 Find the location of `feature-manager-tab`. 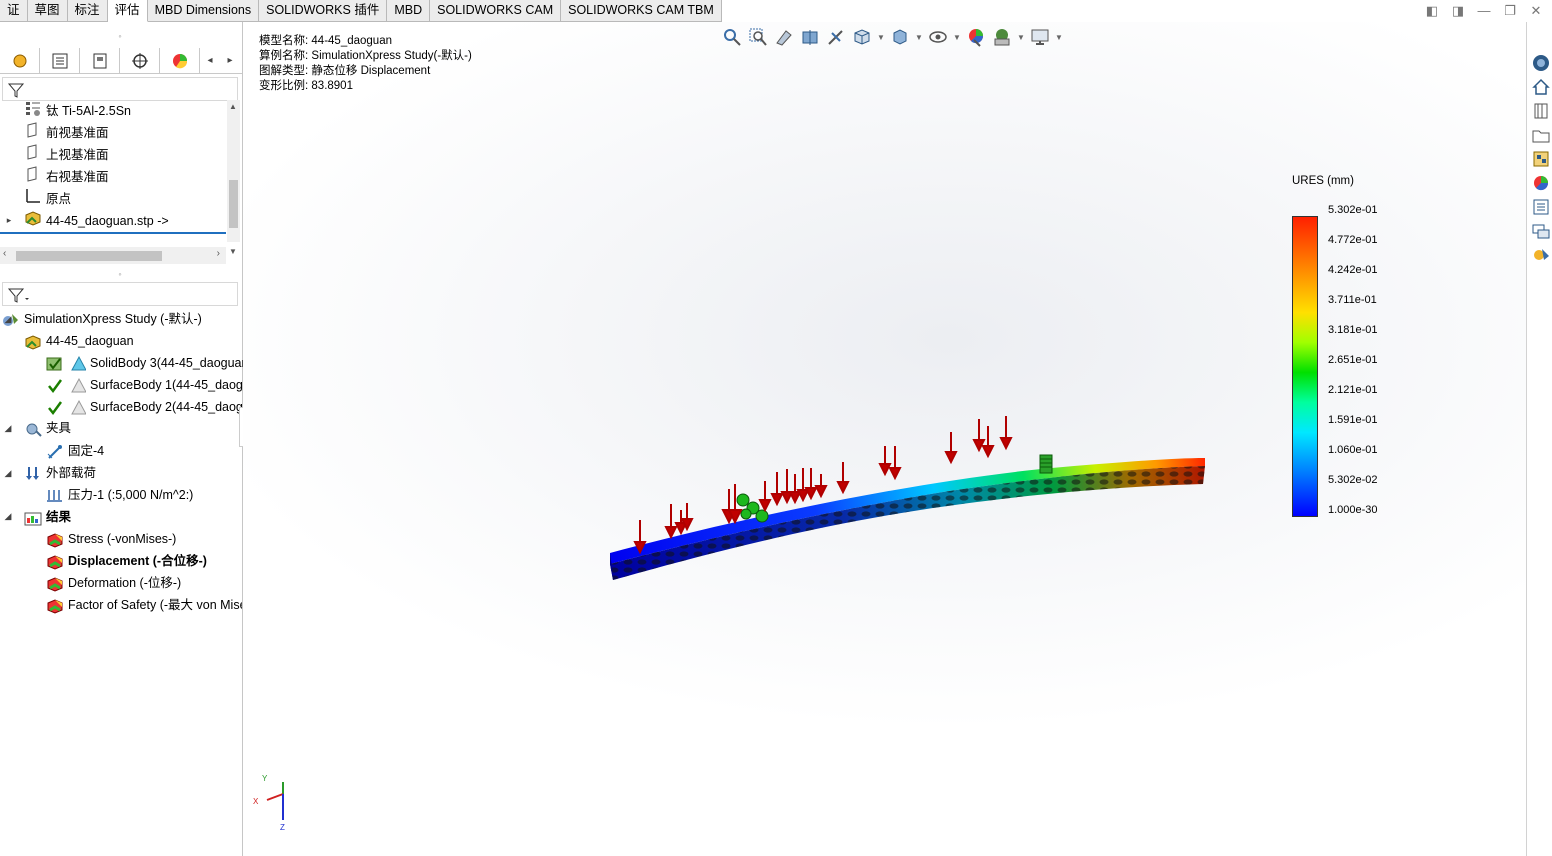

feature-manager-tab is located at coordinates (20, 61).